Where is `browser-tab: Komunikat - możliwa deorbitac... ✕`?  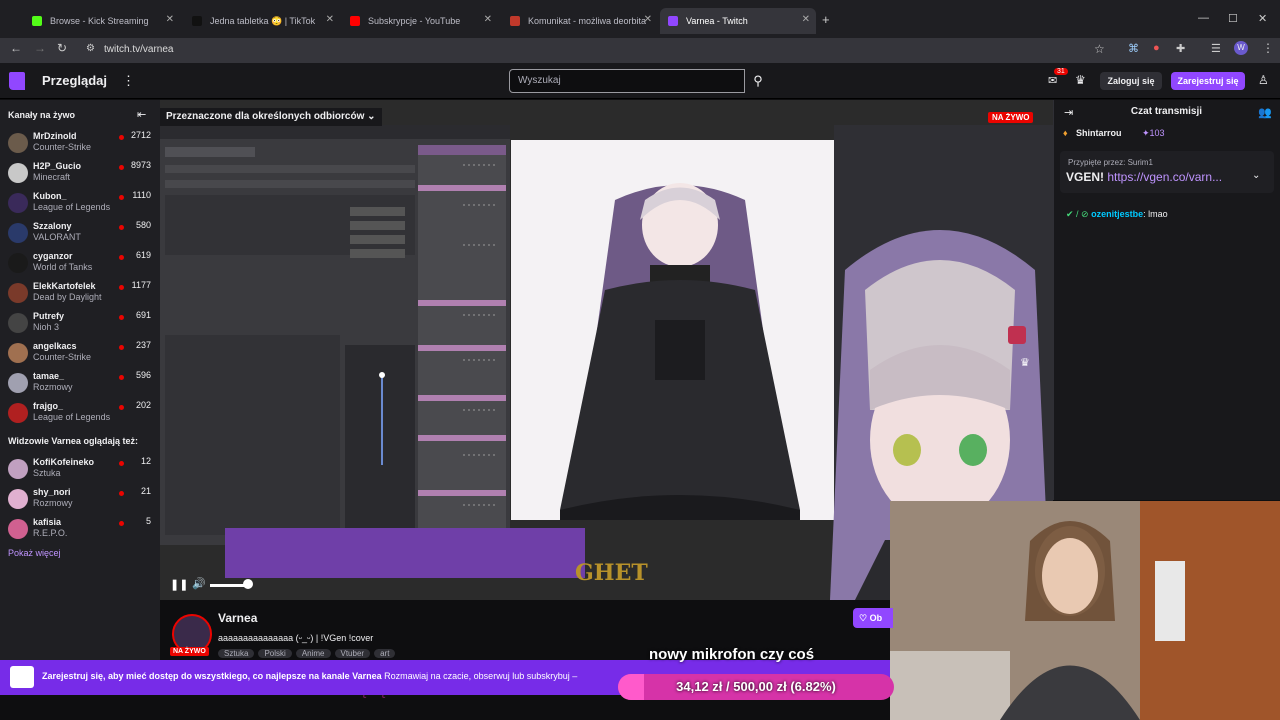
browser-tab: Komunikat - możliwa deorbitac... ✕ is located at coordinates (580, 21).